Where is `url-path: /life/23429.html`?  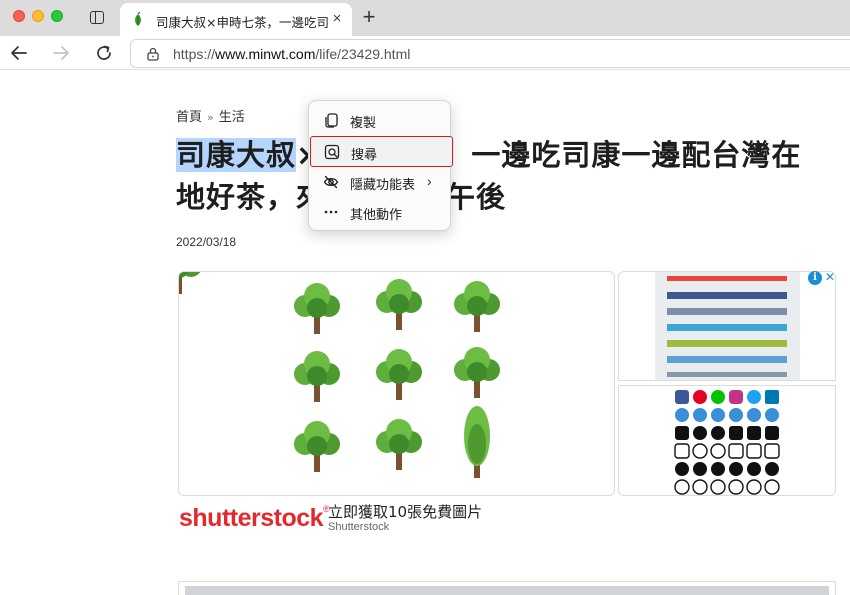
url-path: /life/23429.html is located at coordinates (363, 54).